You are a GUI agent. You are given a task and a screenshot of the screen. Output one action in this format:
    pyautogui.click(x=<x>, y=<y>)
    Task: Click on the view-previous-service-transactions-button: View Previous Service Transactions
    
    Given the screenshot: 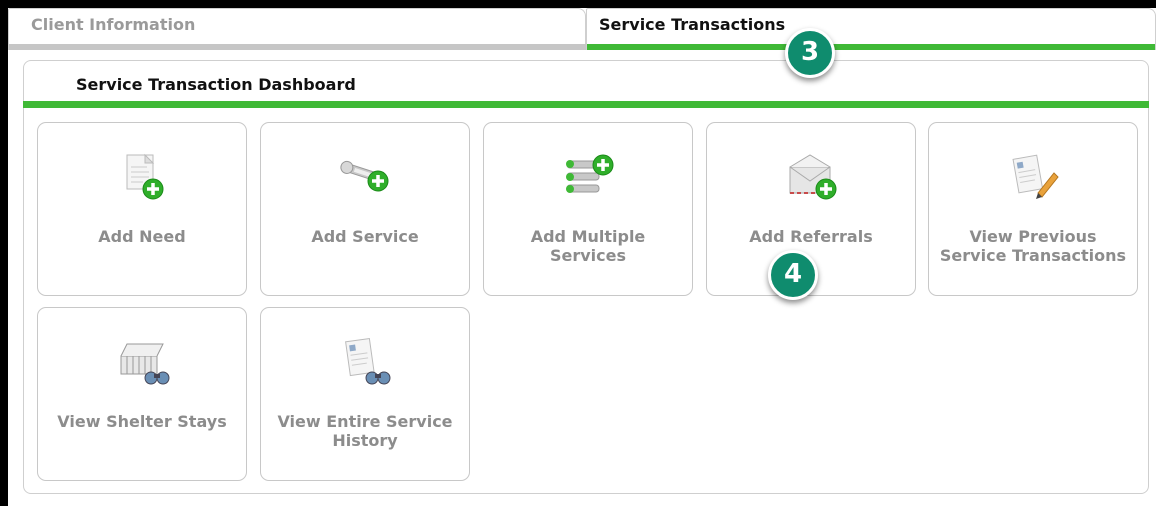 What is the action you would take?
    pyautogui.click(x=1033, y=209)
    